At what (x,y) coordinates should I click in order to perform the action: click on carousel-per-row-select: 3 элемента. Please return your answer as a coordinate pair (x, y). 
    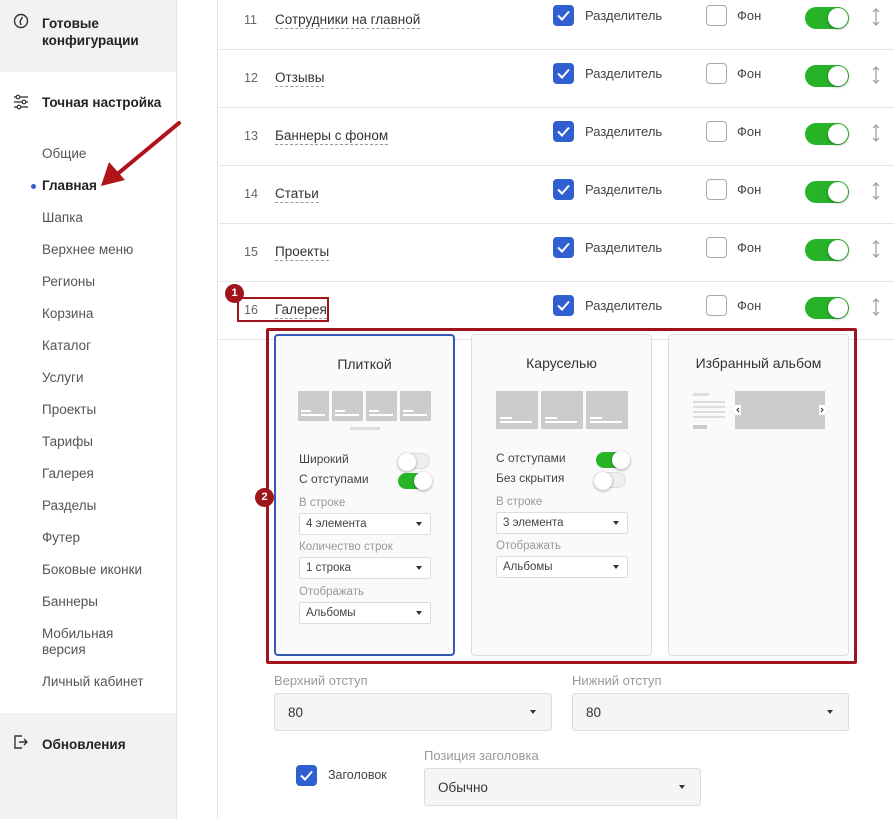
    Looking at the image, I should click on (562, 523).